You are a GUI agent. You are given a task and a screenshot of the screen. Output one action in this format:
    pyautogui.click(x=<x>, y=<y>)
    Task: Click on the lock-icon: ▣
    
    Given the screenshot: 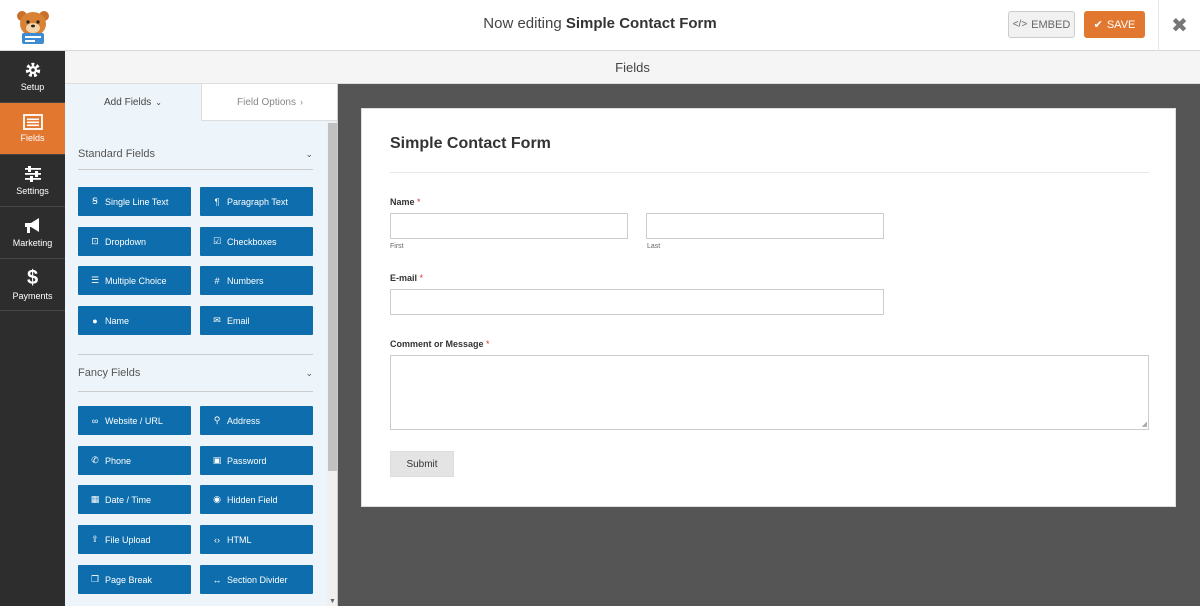 What is the action you would take?
    pyautogui.click(x=217, y=460)
    